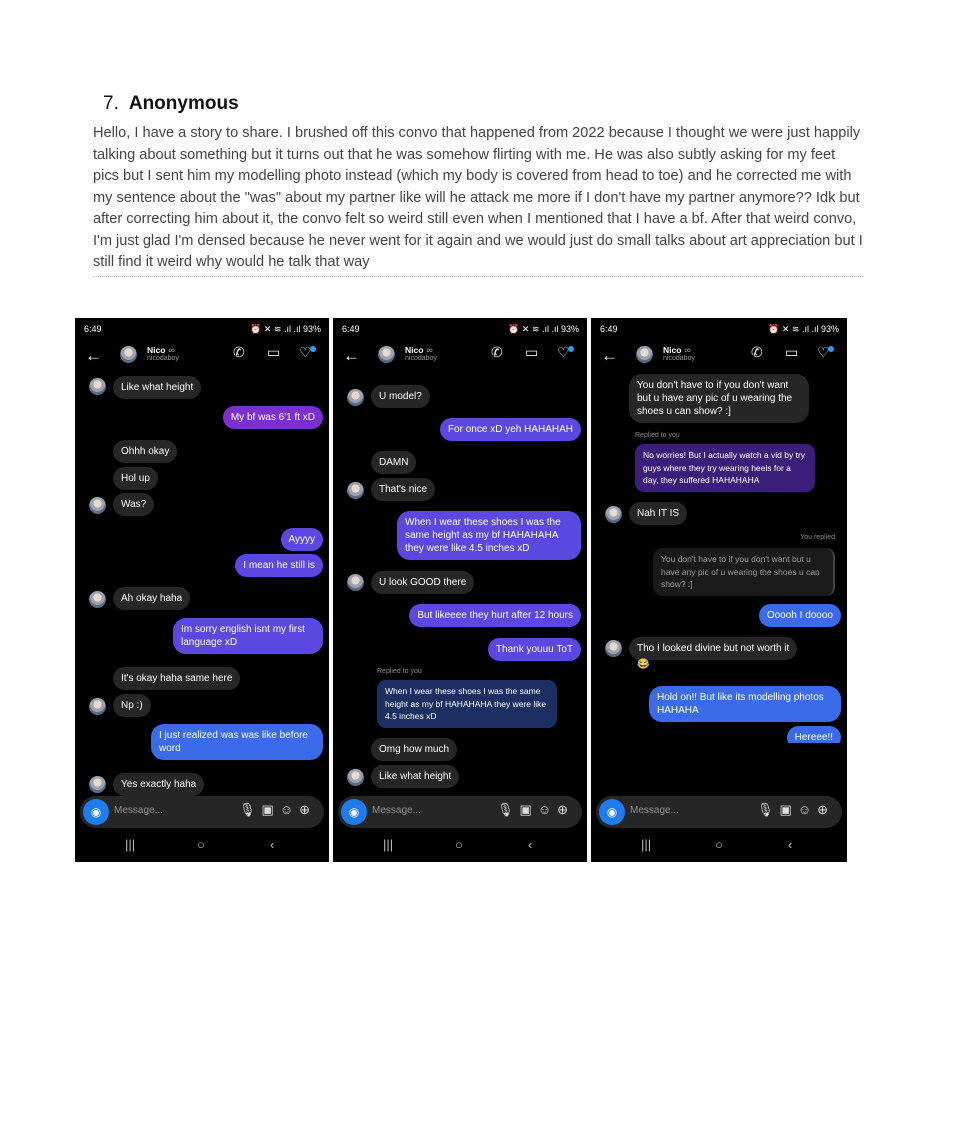  I want to click on status-icons: ⏰ ✕ ≋ .ıl .ıl 93%, so click(285, 329).